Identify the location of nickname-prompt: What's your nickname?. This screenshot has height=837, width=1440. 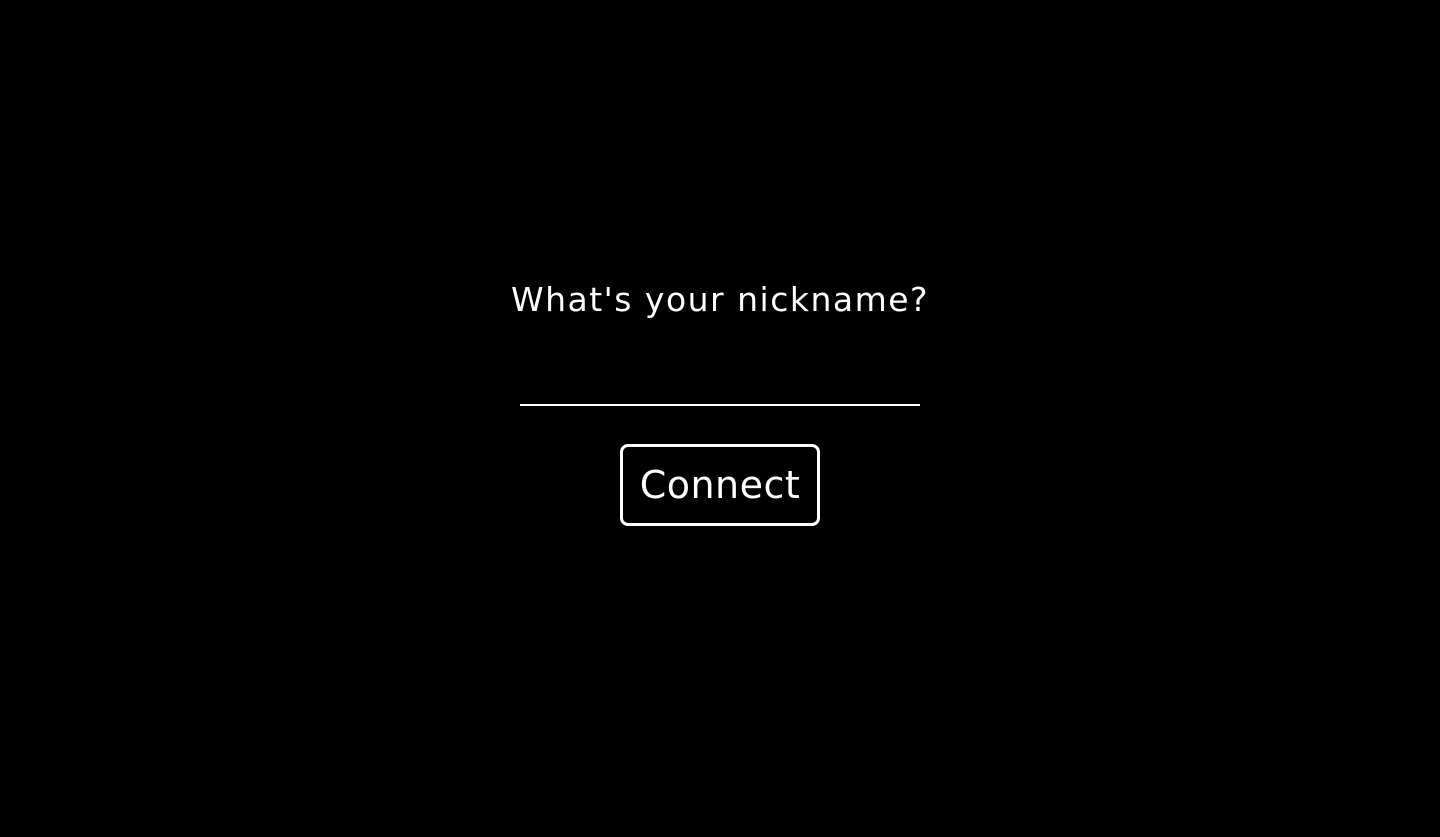
(720, 299).